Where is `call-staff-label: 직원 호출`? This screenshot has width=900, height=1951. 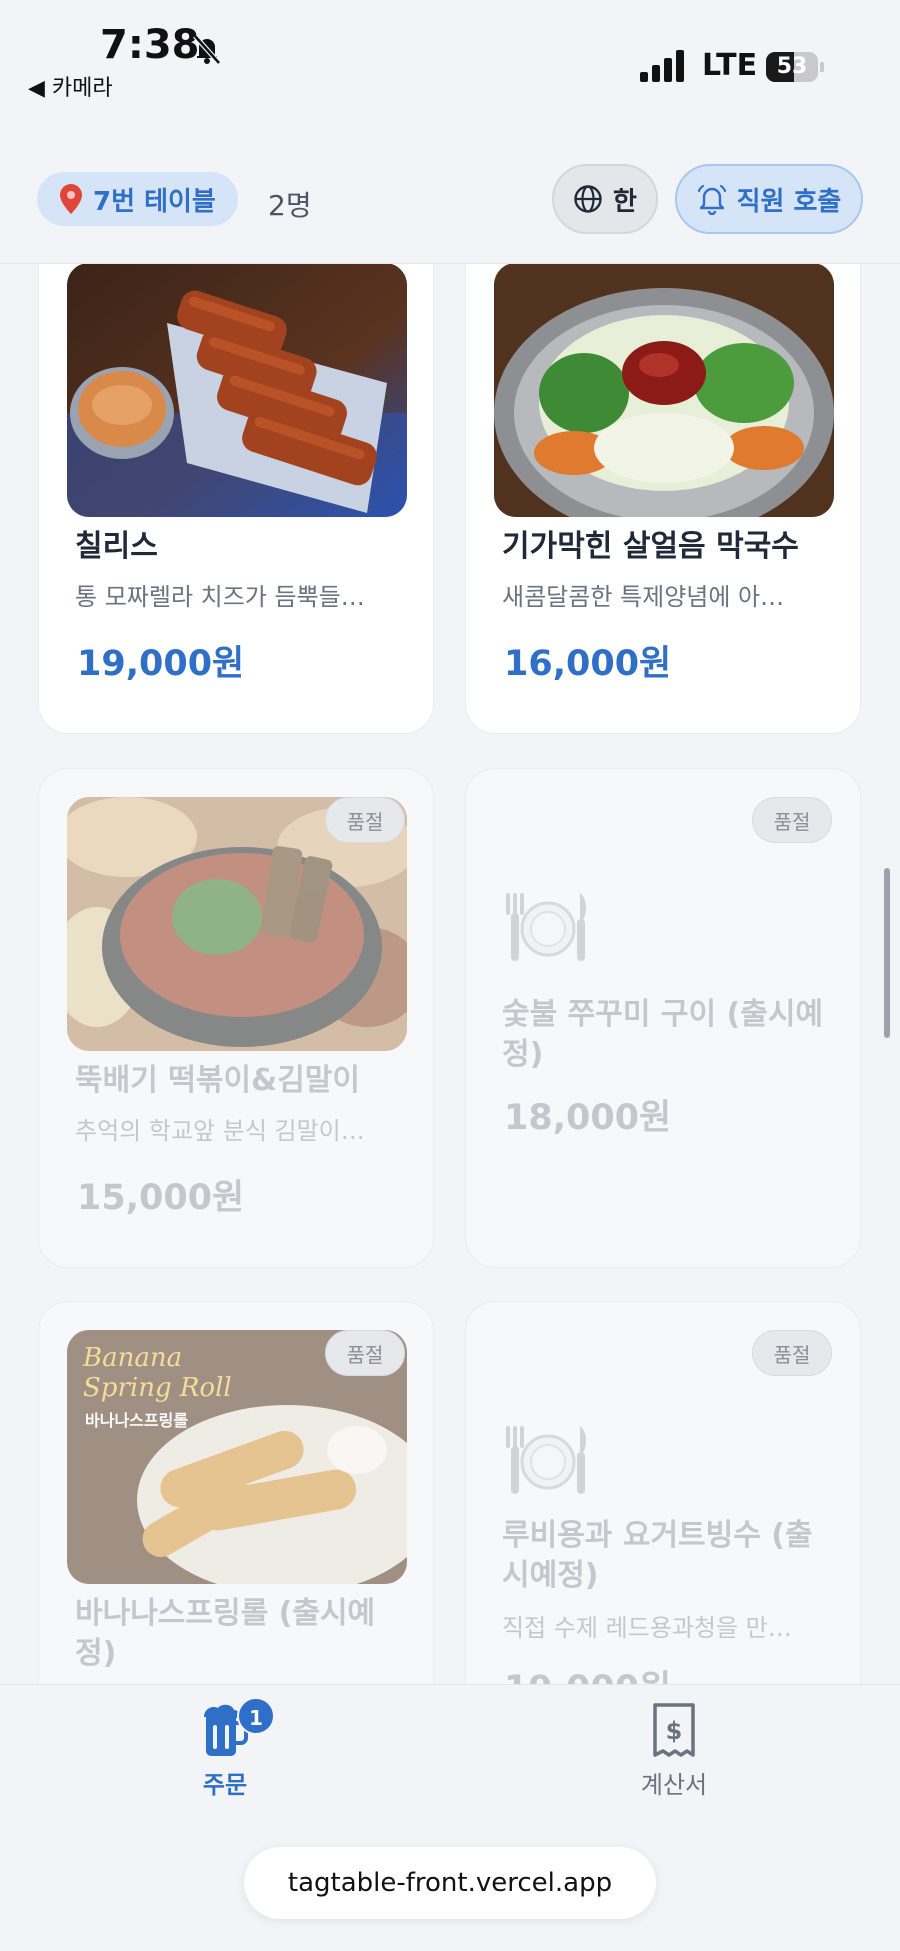
call-staff-label: 직원 호출 is located at coordinates (789, 201).